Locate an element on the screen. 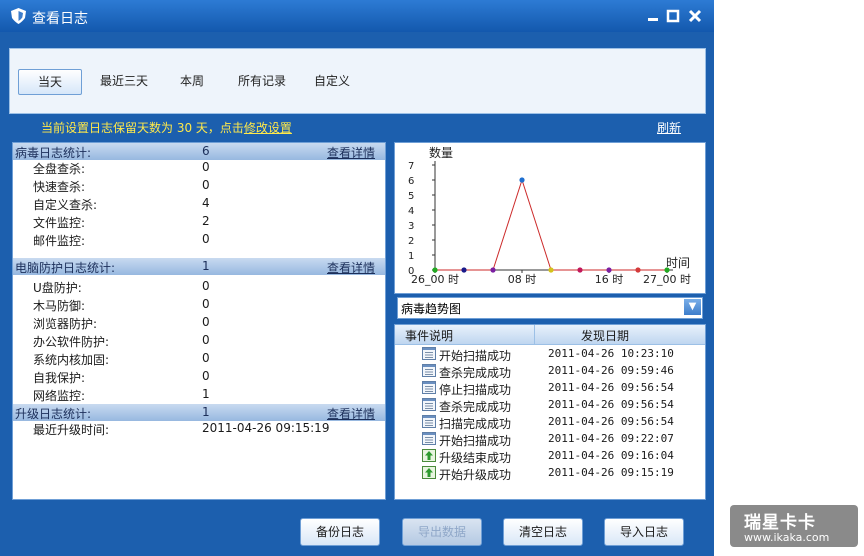 The height and width of the screenshot is (556, 864). stat-label: 浏览器防护: is located at coordinates (65, 324).